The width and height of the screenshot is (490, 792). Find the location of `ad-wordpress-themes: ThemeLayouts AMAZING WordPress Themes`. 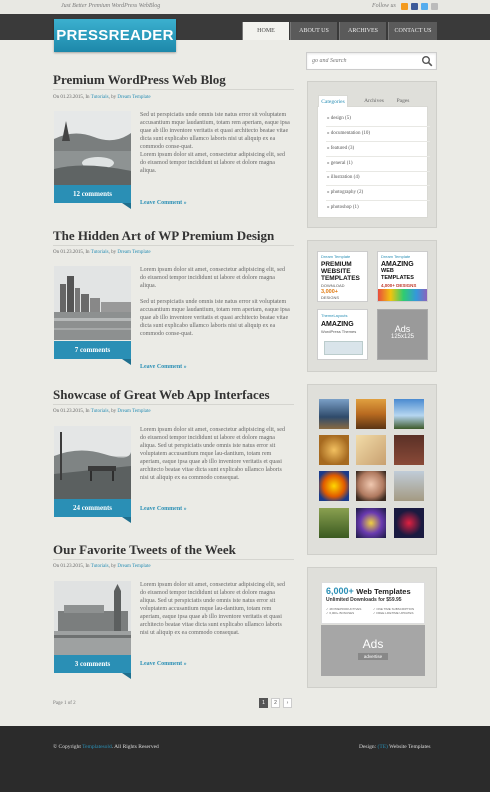

ad-wordpress-themes: ThemeLayouts AMAZING WordPress Themes is located at coordinates (342, 334).